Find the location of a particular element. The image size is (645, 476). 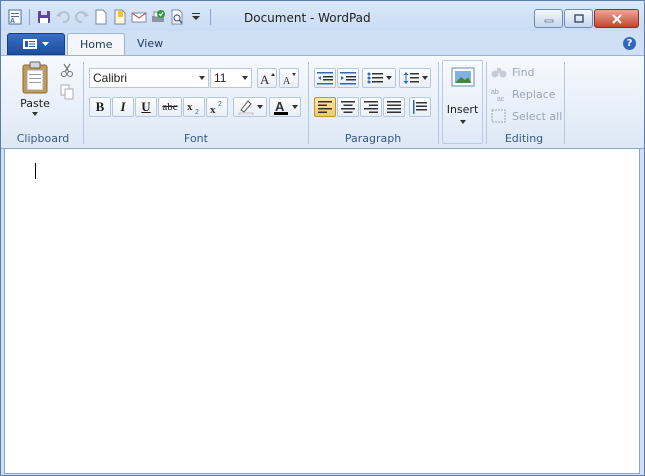

font-family-value: Calibri is located at coordinates (110, 78).